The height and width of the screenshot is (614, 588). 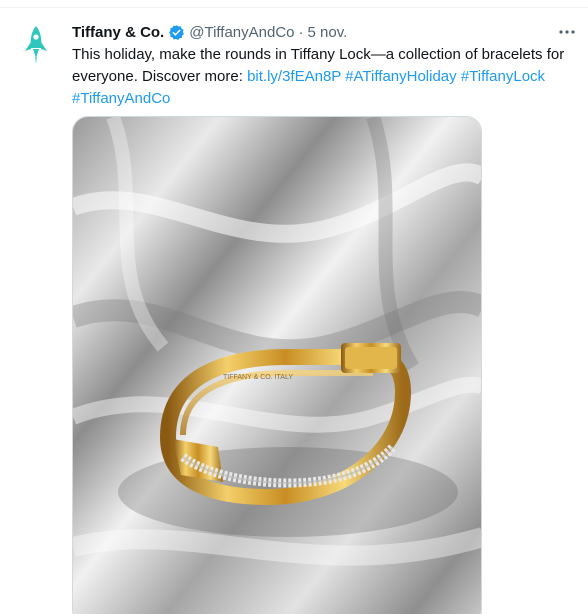 I want to click on tweet-text-line-3: #TiffanyAndCo, so click(x=327, y=99).